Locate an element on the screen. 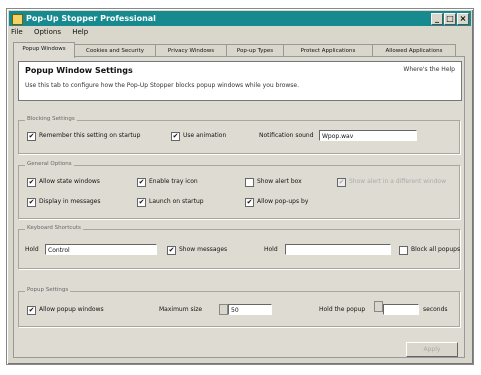 This screenshot has width=481, height=375. checkbox-show-messages: ✔ is located at coordinates (171, 250).